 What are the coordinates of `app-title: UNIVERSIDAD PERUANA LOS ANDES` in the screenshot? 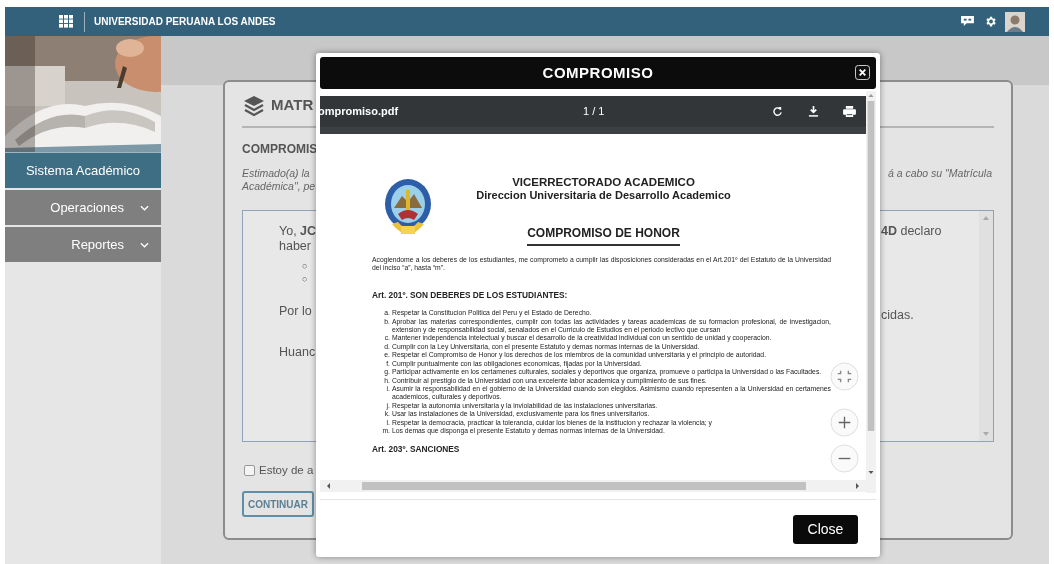 It's located at (185, 22).